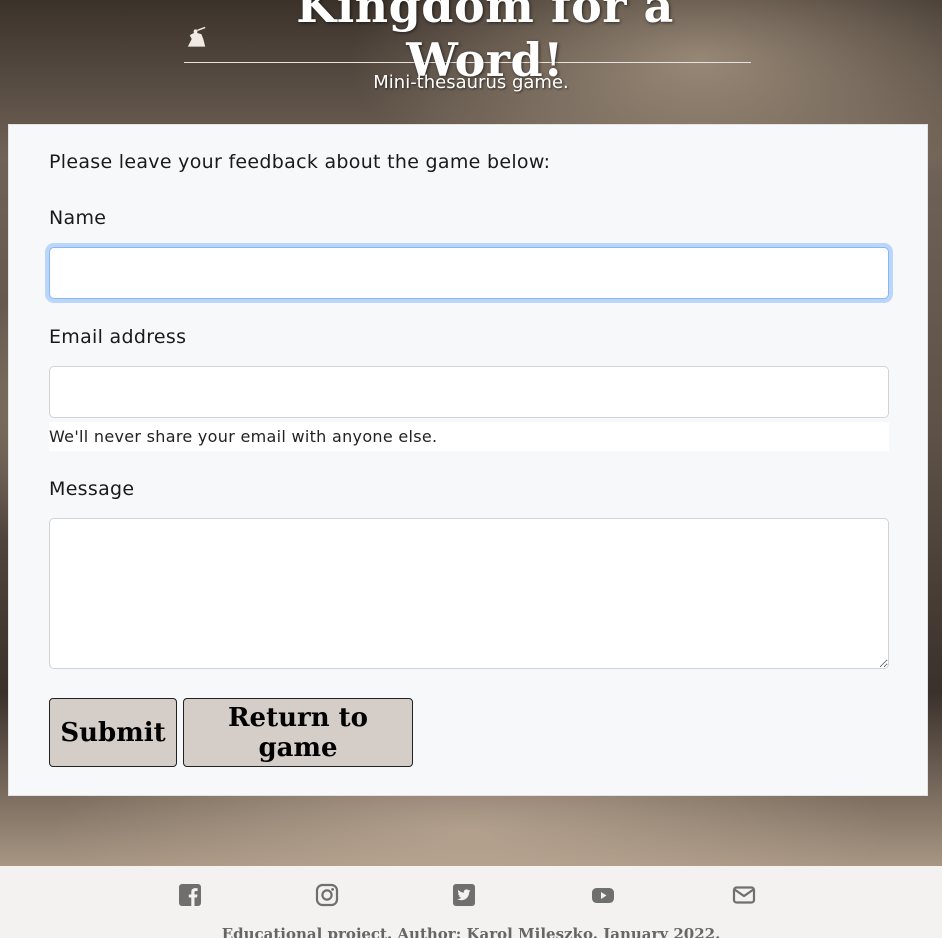  Describe the element at coordinates (469, 392) in the screenshot. I see `email-input` at that location.